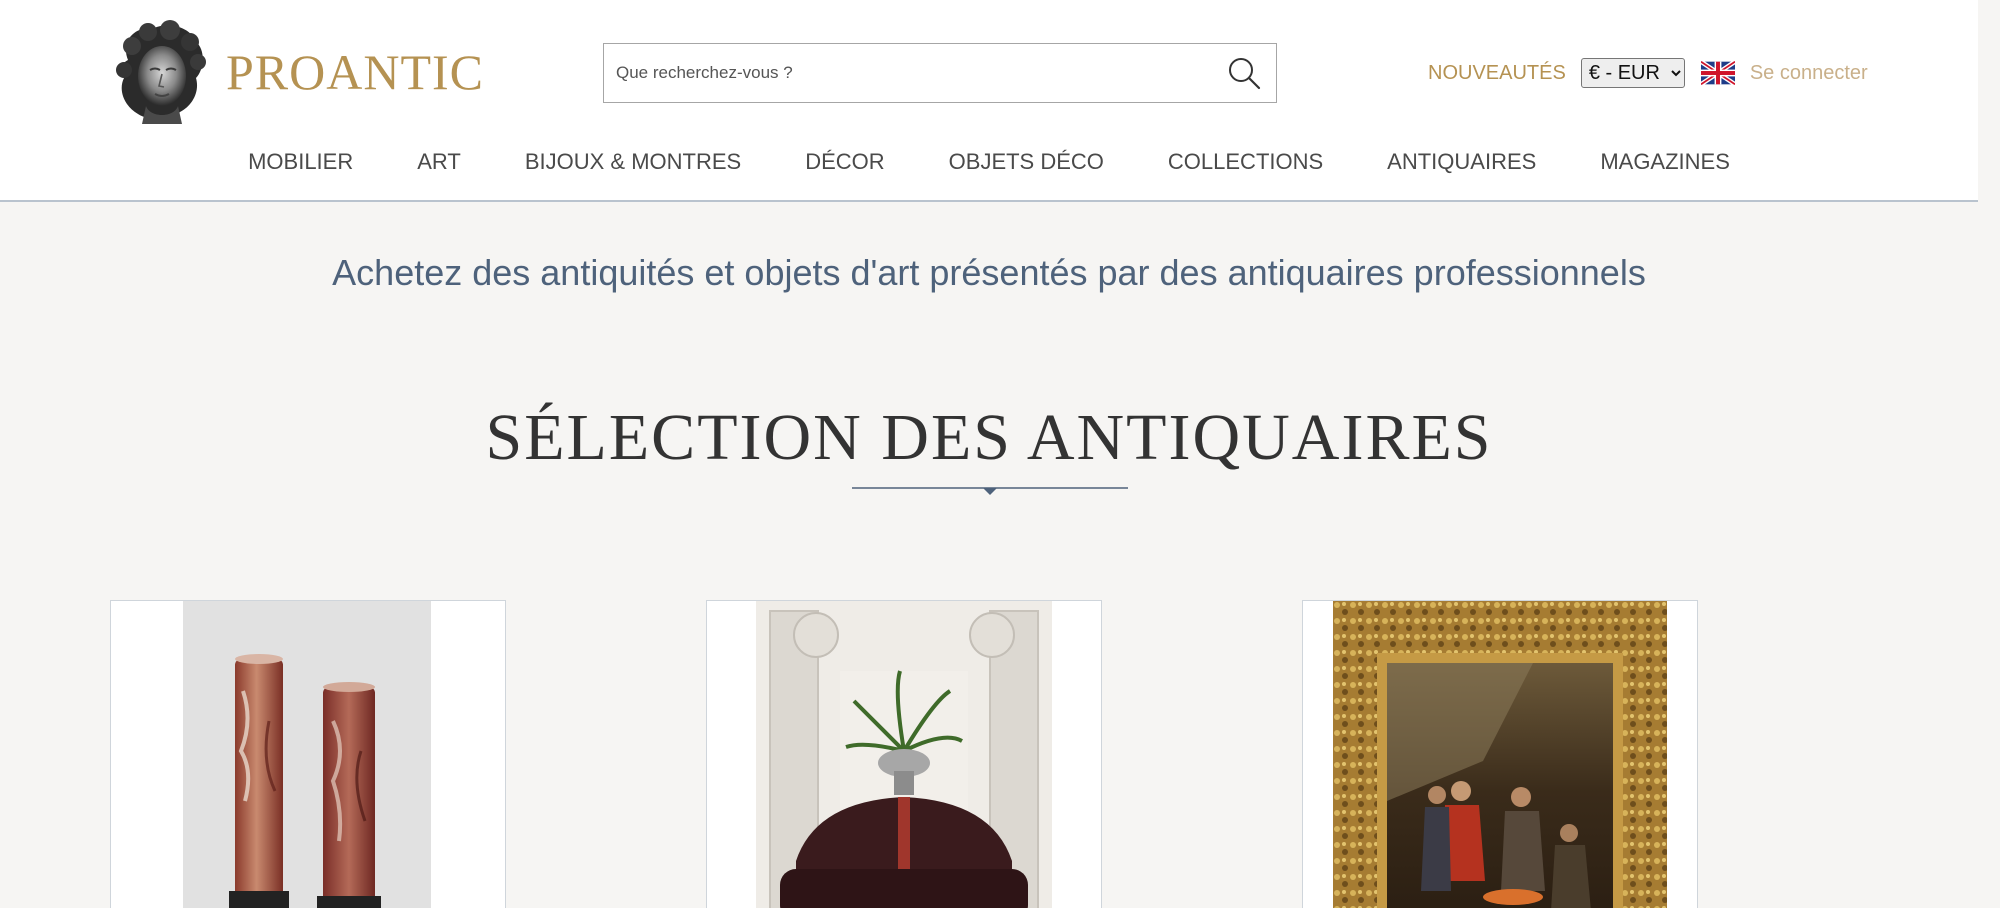 The image size is (2000, 908). I want to click on nav-item-decor: DÉCOR, so click(844, 162).